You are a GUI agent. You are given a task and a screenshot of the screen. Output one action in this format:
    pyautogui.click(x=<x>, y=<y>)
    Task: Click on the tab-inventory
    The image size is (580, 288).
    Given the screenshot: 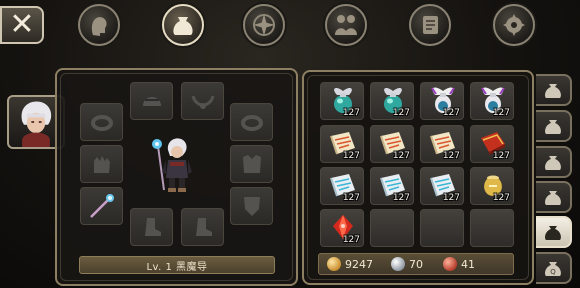 What is the action you would take?
    pyautogui.click(x=183, y=25)
    